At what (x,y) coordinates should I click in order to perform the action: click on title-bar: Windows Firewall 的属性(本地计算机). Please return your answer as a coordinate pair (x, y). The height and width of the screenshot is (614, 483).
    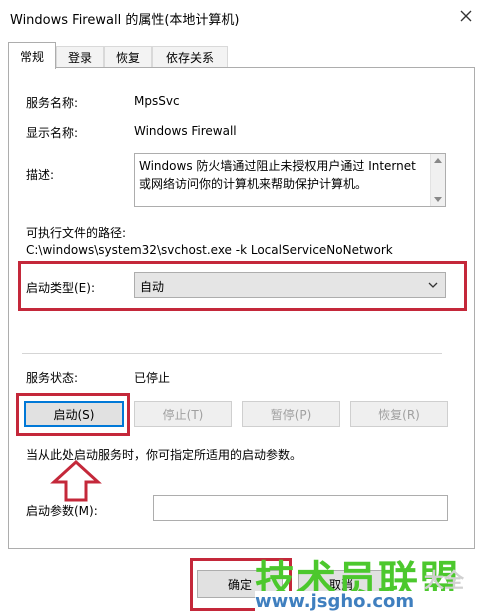
    Looking at the image, I should click on (241, 17).